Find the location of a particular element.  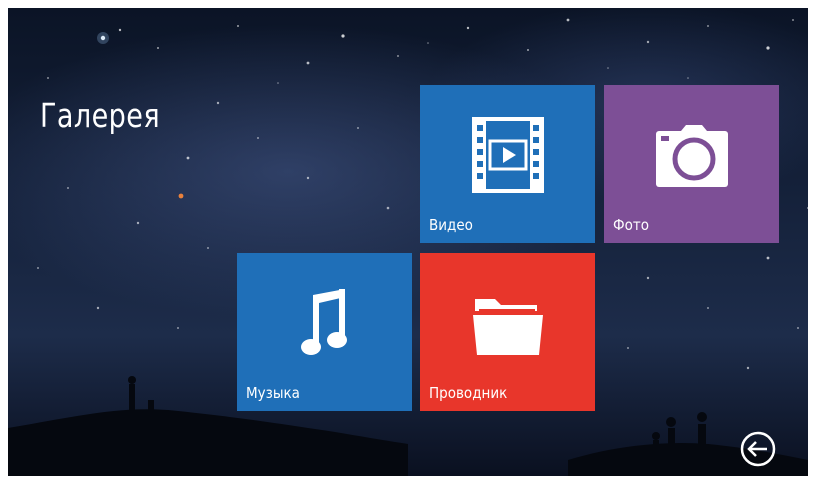

tile-photo: Фото is located at coordinates (691, 164).